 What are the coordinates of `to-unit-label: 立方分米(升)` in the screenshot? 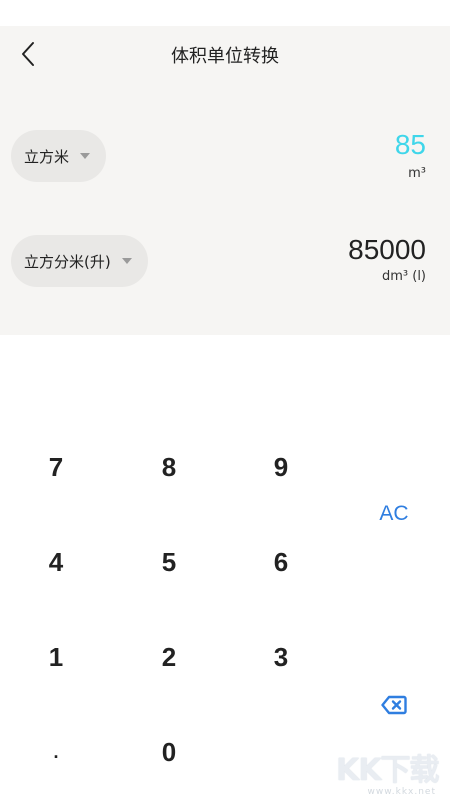 It's located at (67, 261).